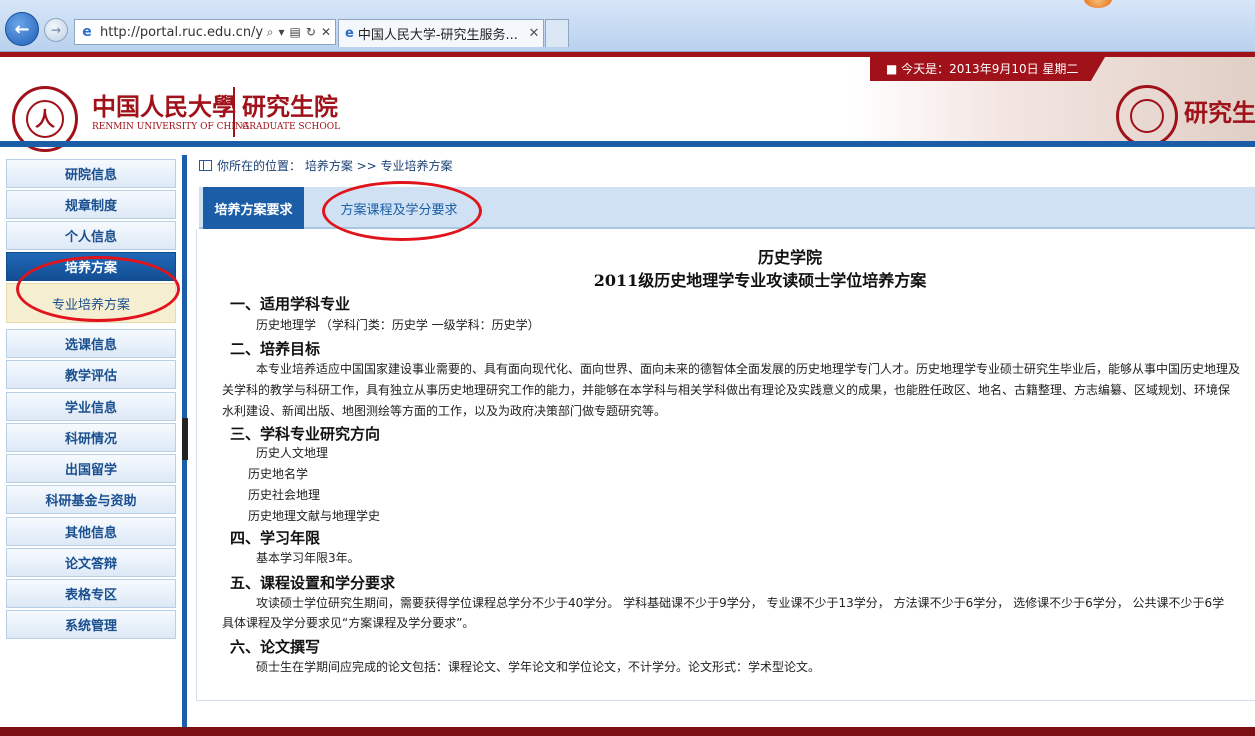 The width and height of the screenshot is (1255, 736). I want to click on list-item: 历史地理文献与地理学史, so click(314, 516).